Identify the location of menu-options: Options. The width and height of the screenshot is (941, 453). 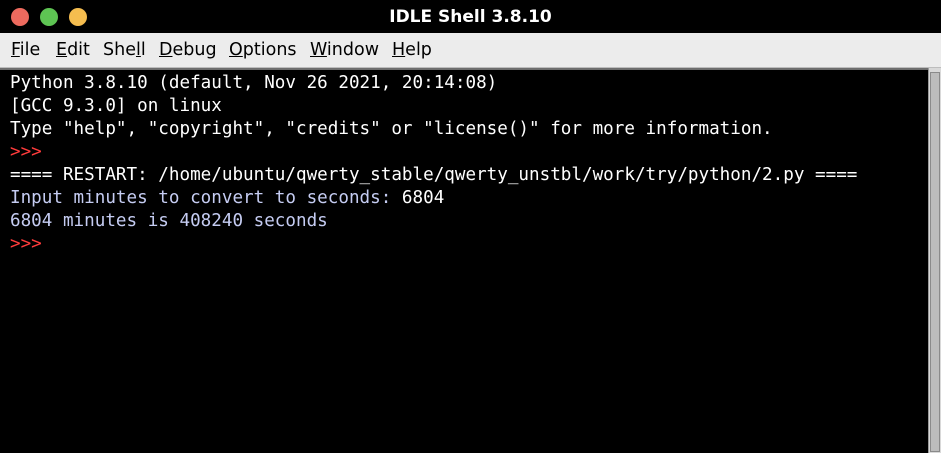
(263, 50).